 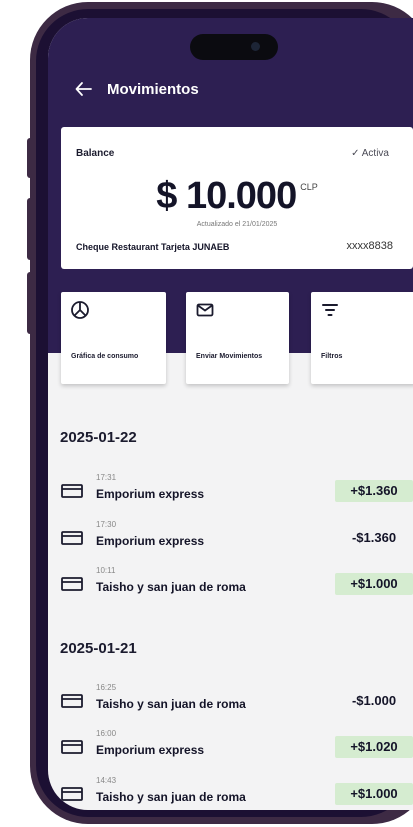 What do you see at coordinates (234, 47) in the screenshot?
I see `camera-notch` at bounding box center [234, 47].